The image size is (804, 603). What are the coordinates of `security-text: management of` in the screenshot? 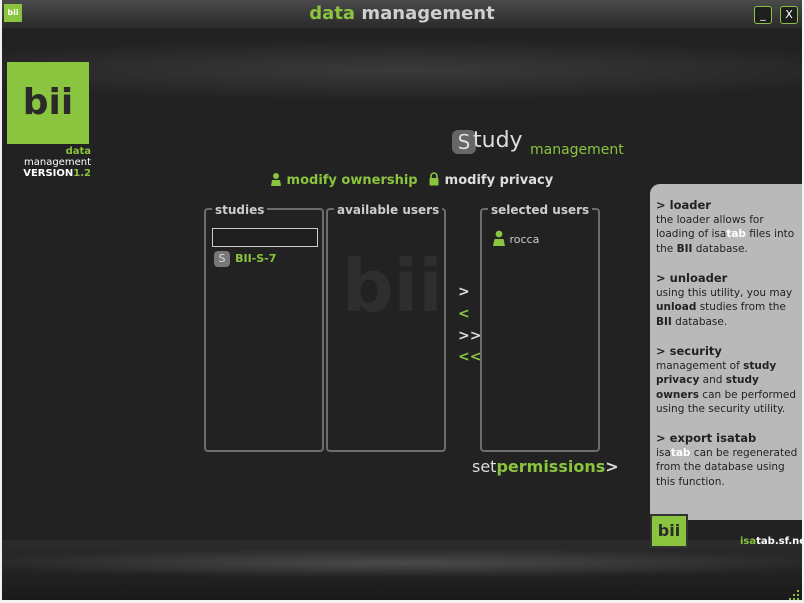 It's located at (700, 365).